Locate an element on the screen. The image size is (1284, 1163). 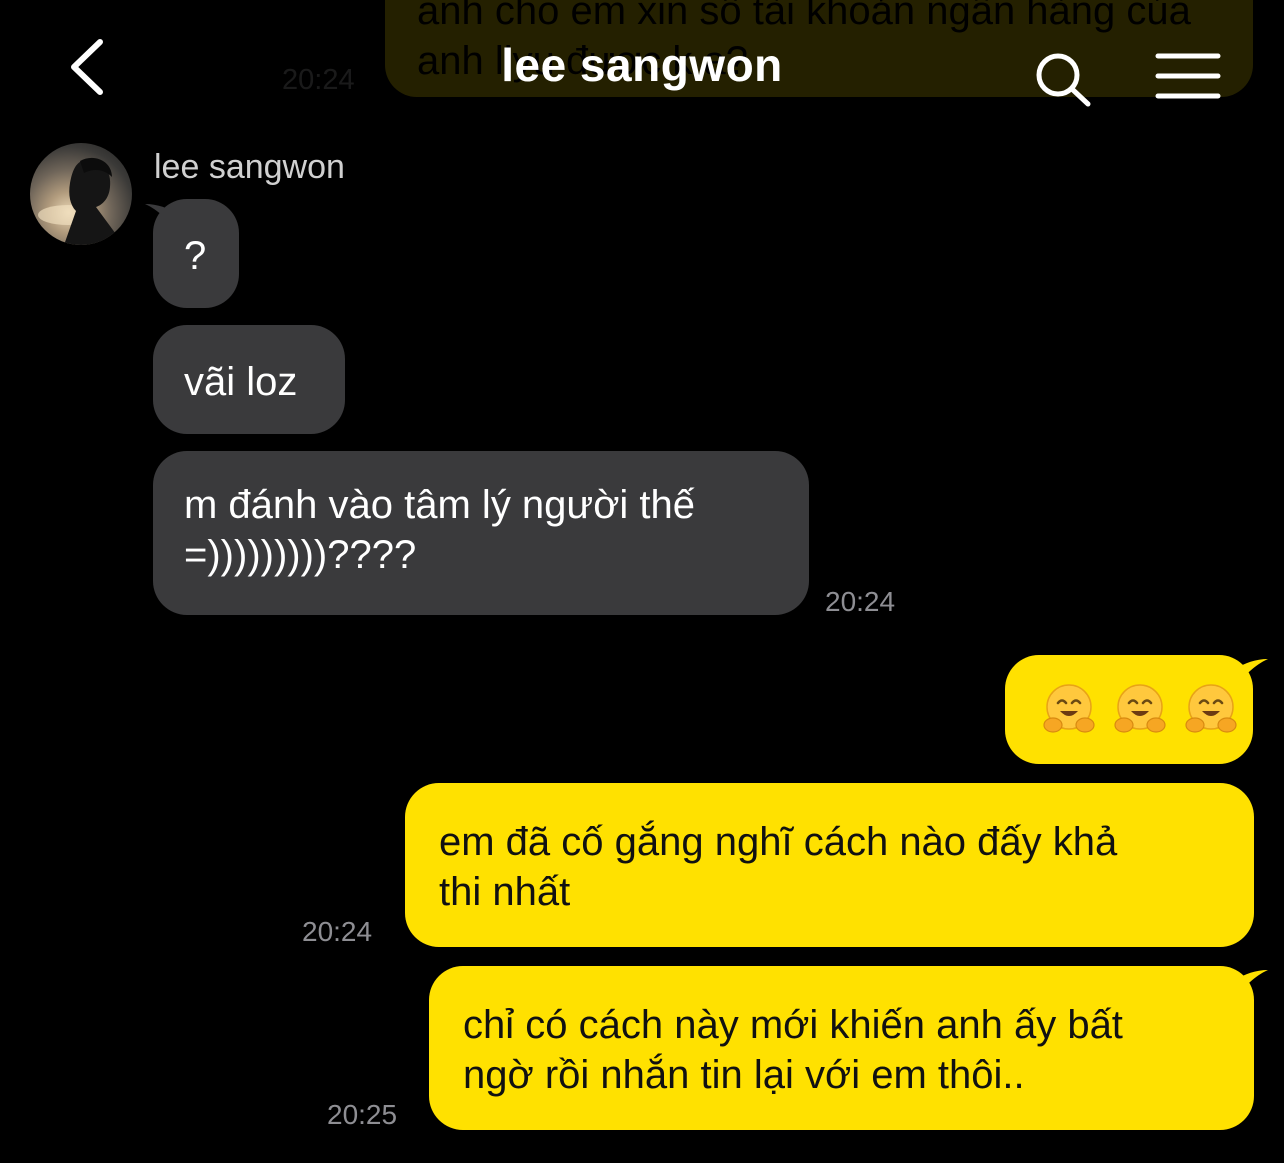
incoming-message-text: vãi loz is located at coordinates (241, 382).